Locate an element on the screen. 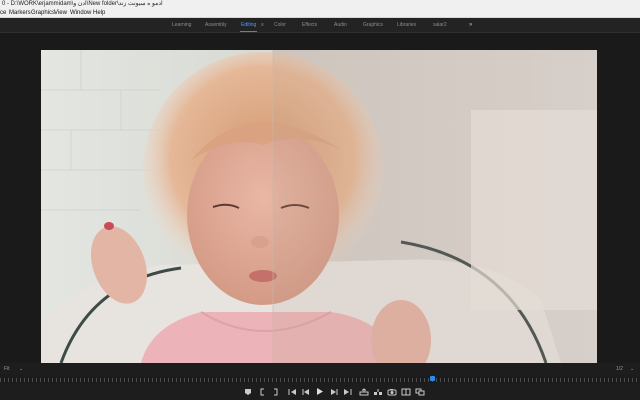  timeline-ruler is located at coordinates (320, 379).